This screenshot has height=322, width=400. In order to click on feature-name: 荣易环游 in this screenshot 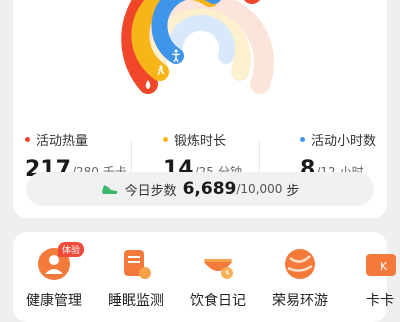, I will do `click(300, 301)`.